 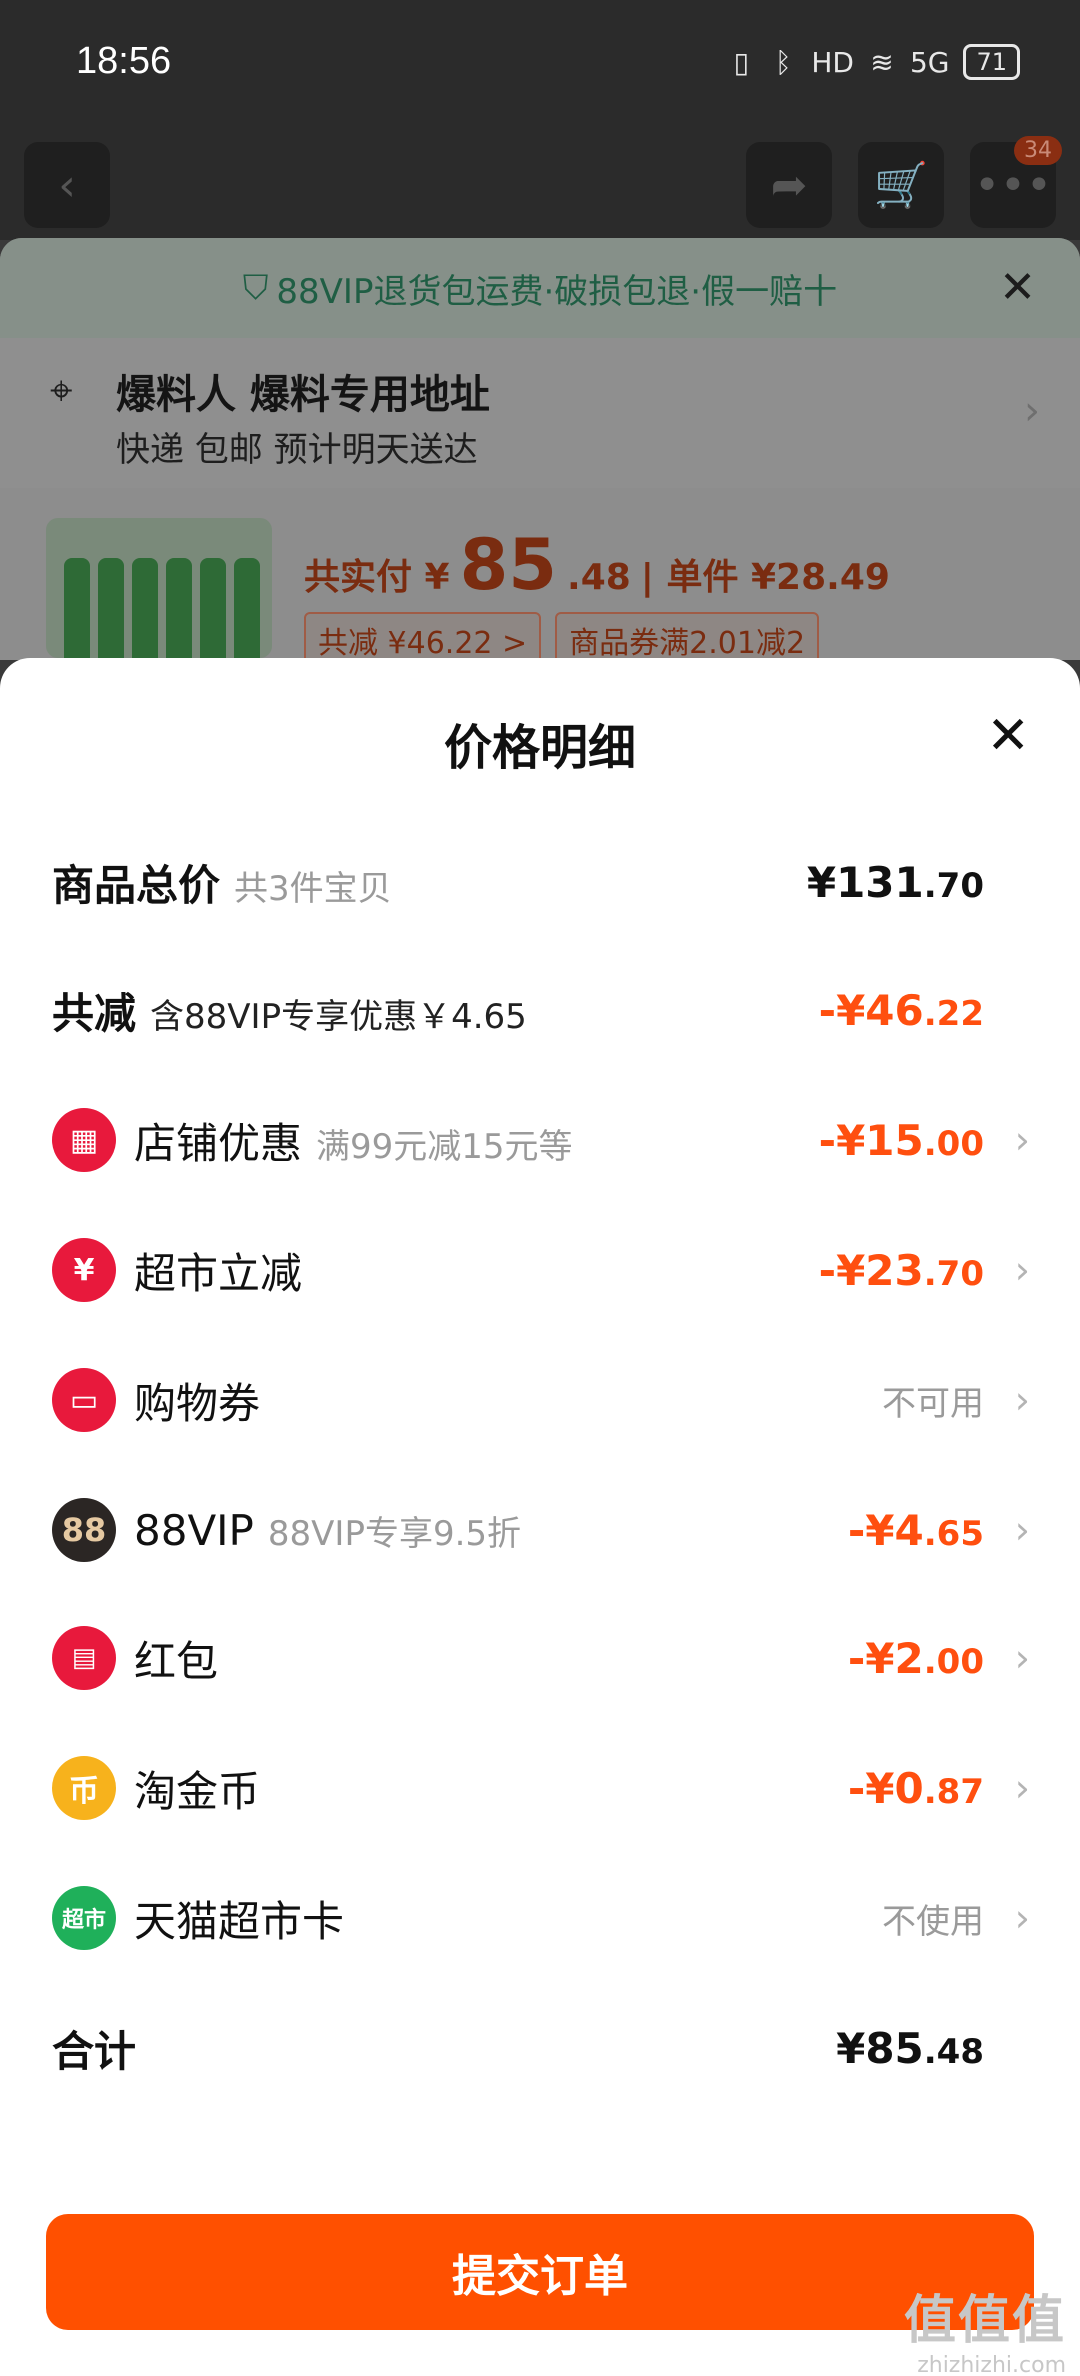 What do you see at coordinates (1038, 150) in the screenshot?
I see `cart-badge: 34` at bounding box center [1038, 150].